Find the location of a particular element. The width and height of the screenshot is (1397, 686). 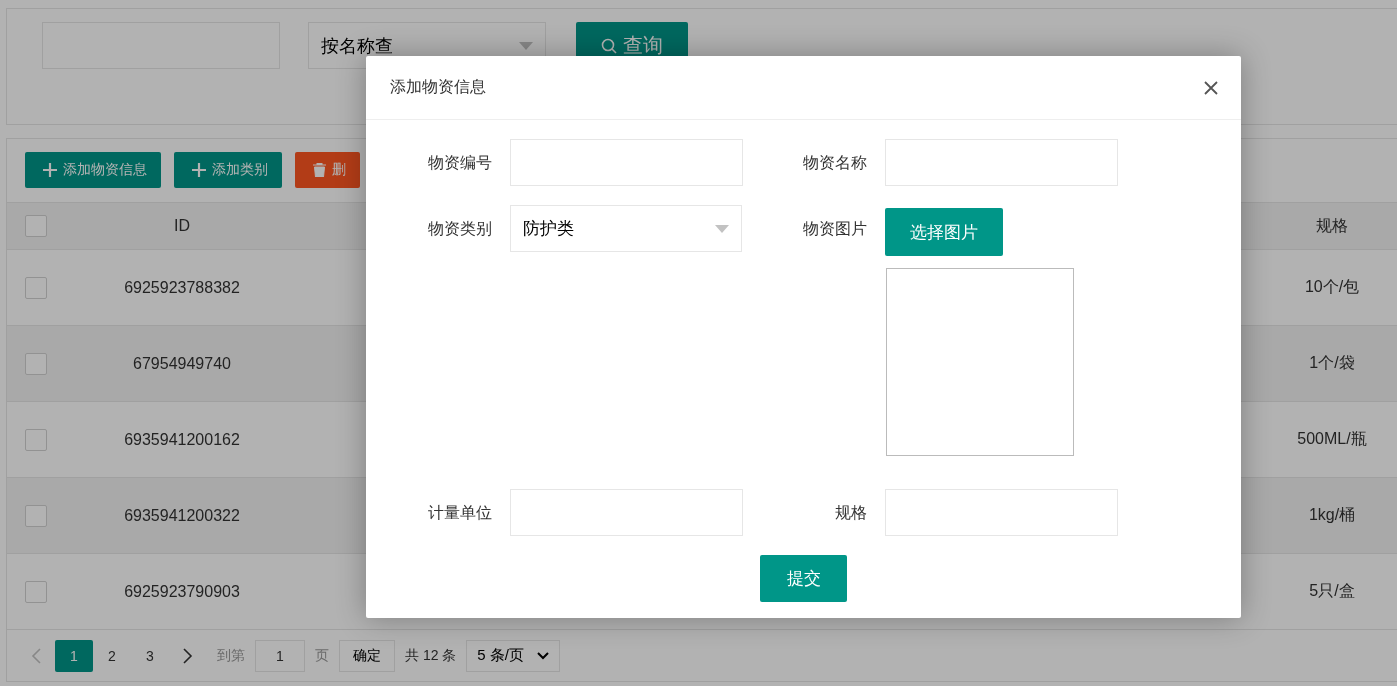

close-icon is located at coordinates (1211, 87).